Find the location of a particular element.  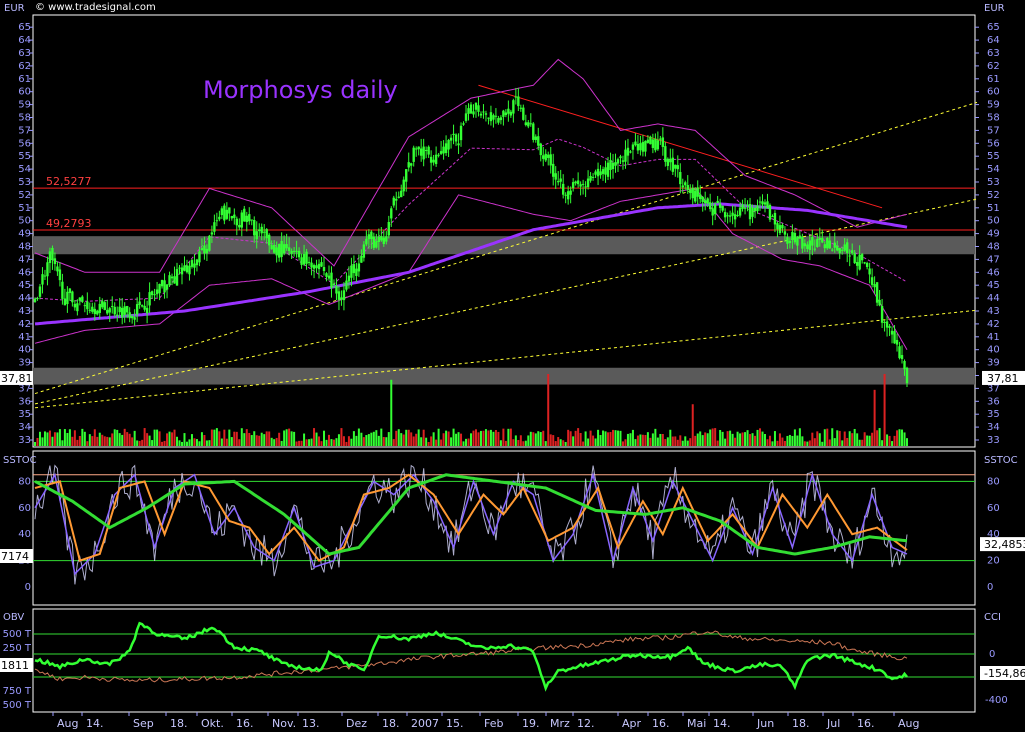

obv-y-tick: 250 T is located at coordinates (17, 648).